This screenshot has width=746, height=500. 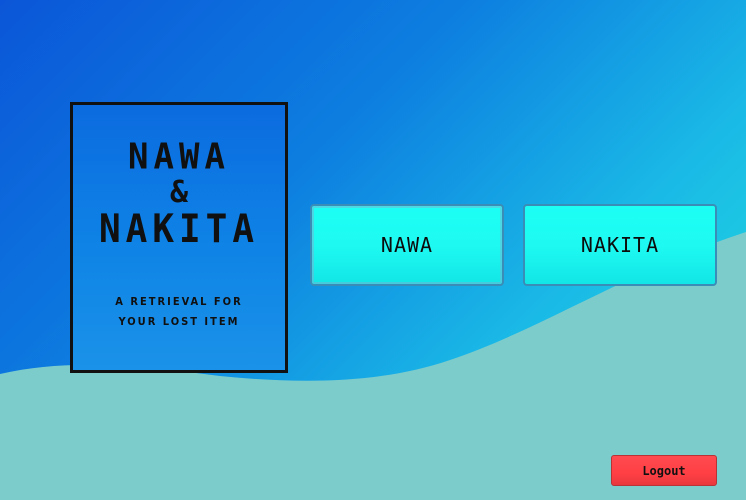 What do you see at coordinates (664, 470) in the screenshot?
I see `logout-button: Logout` at bounding box center [664, 470].